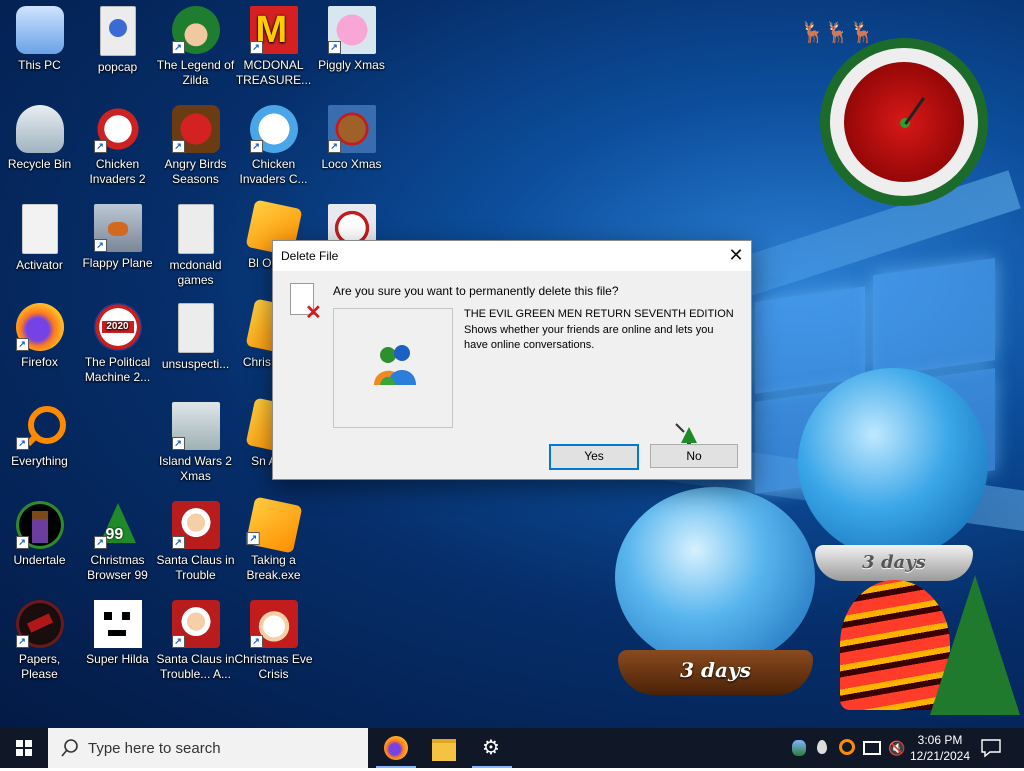  Describe the element at coordinates (975, 645) in the screenshot. I see `christmas-tree-decoration` at that location.